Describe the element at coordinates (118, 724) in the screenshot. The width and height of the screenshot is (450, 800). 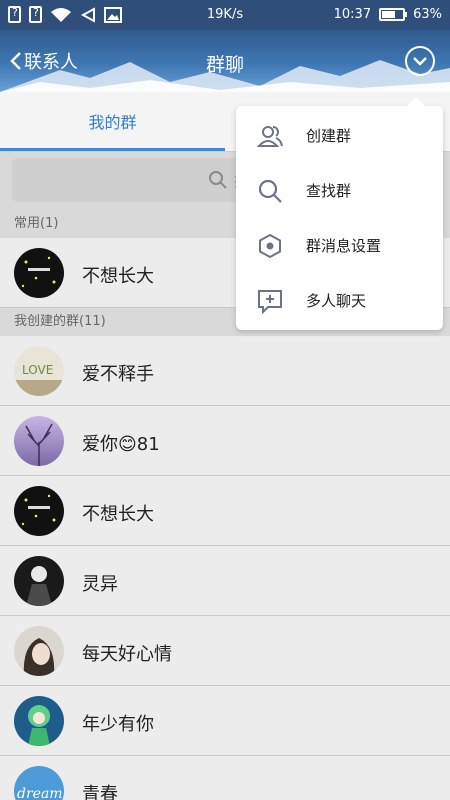
I see `group-name: 年少有你` at that location.